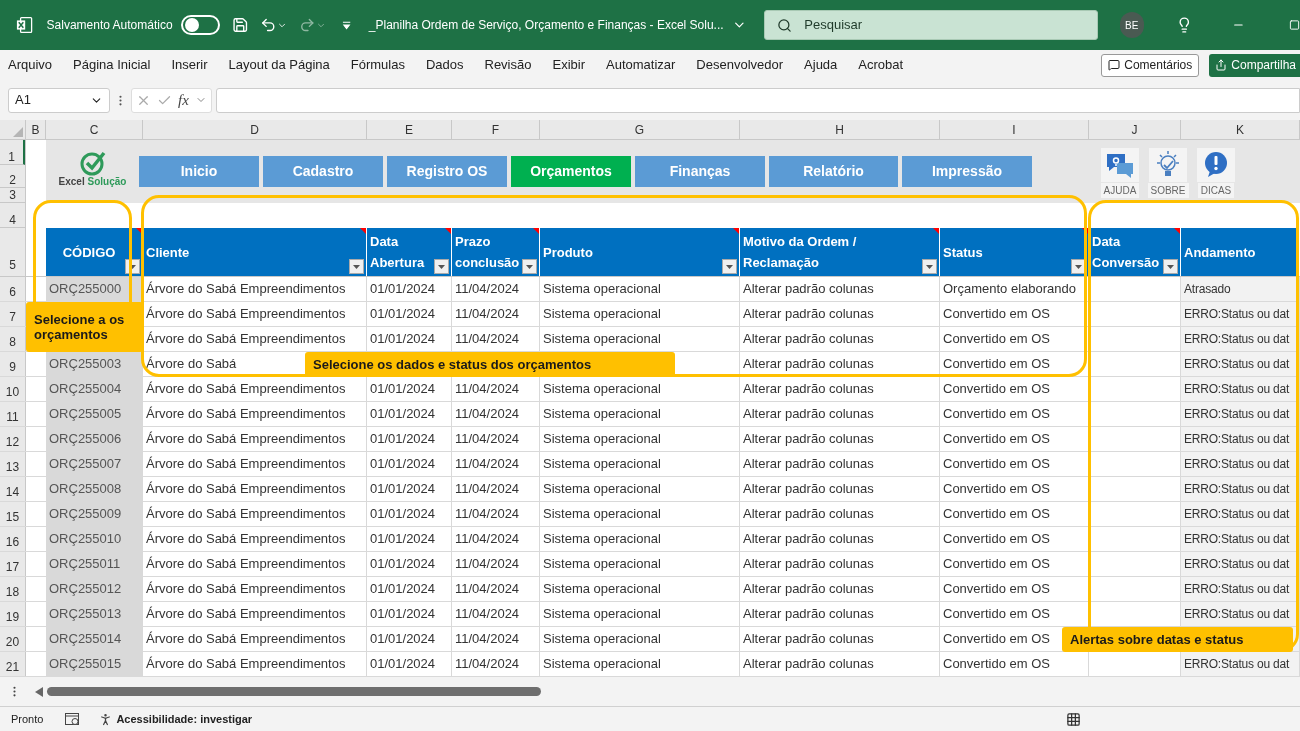 This screenshot has width=1300, height=731. What do you see at coordinates (821, 65) in the screenshot?
I see `ribbon-tab: Ajuda` at bounding box center [821, 65].